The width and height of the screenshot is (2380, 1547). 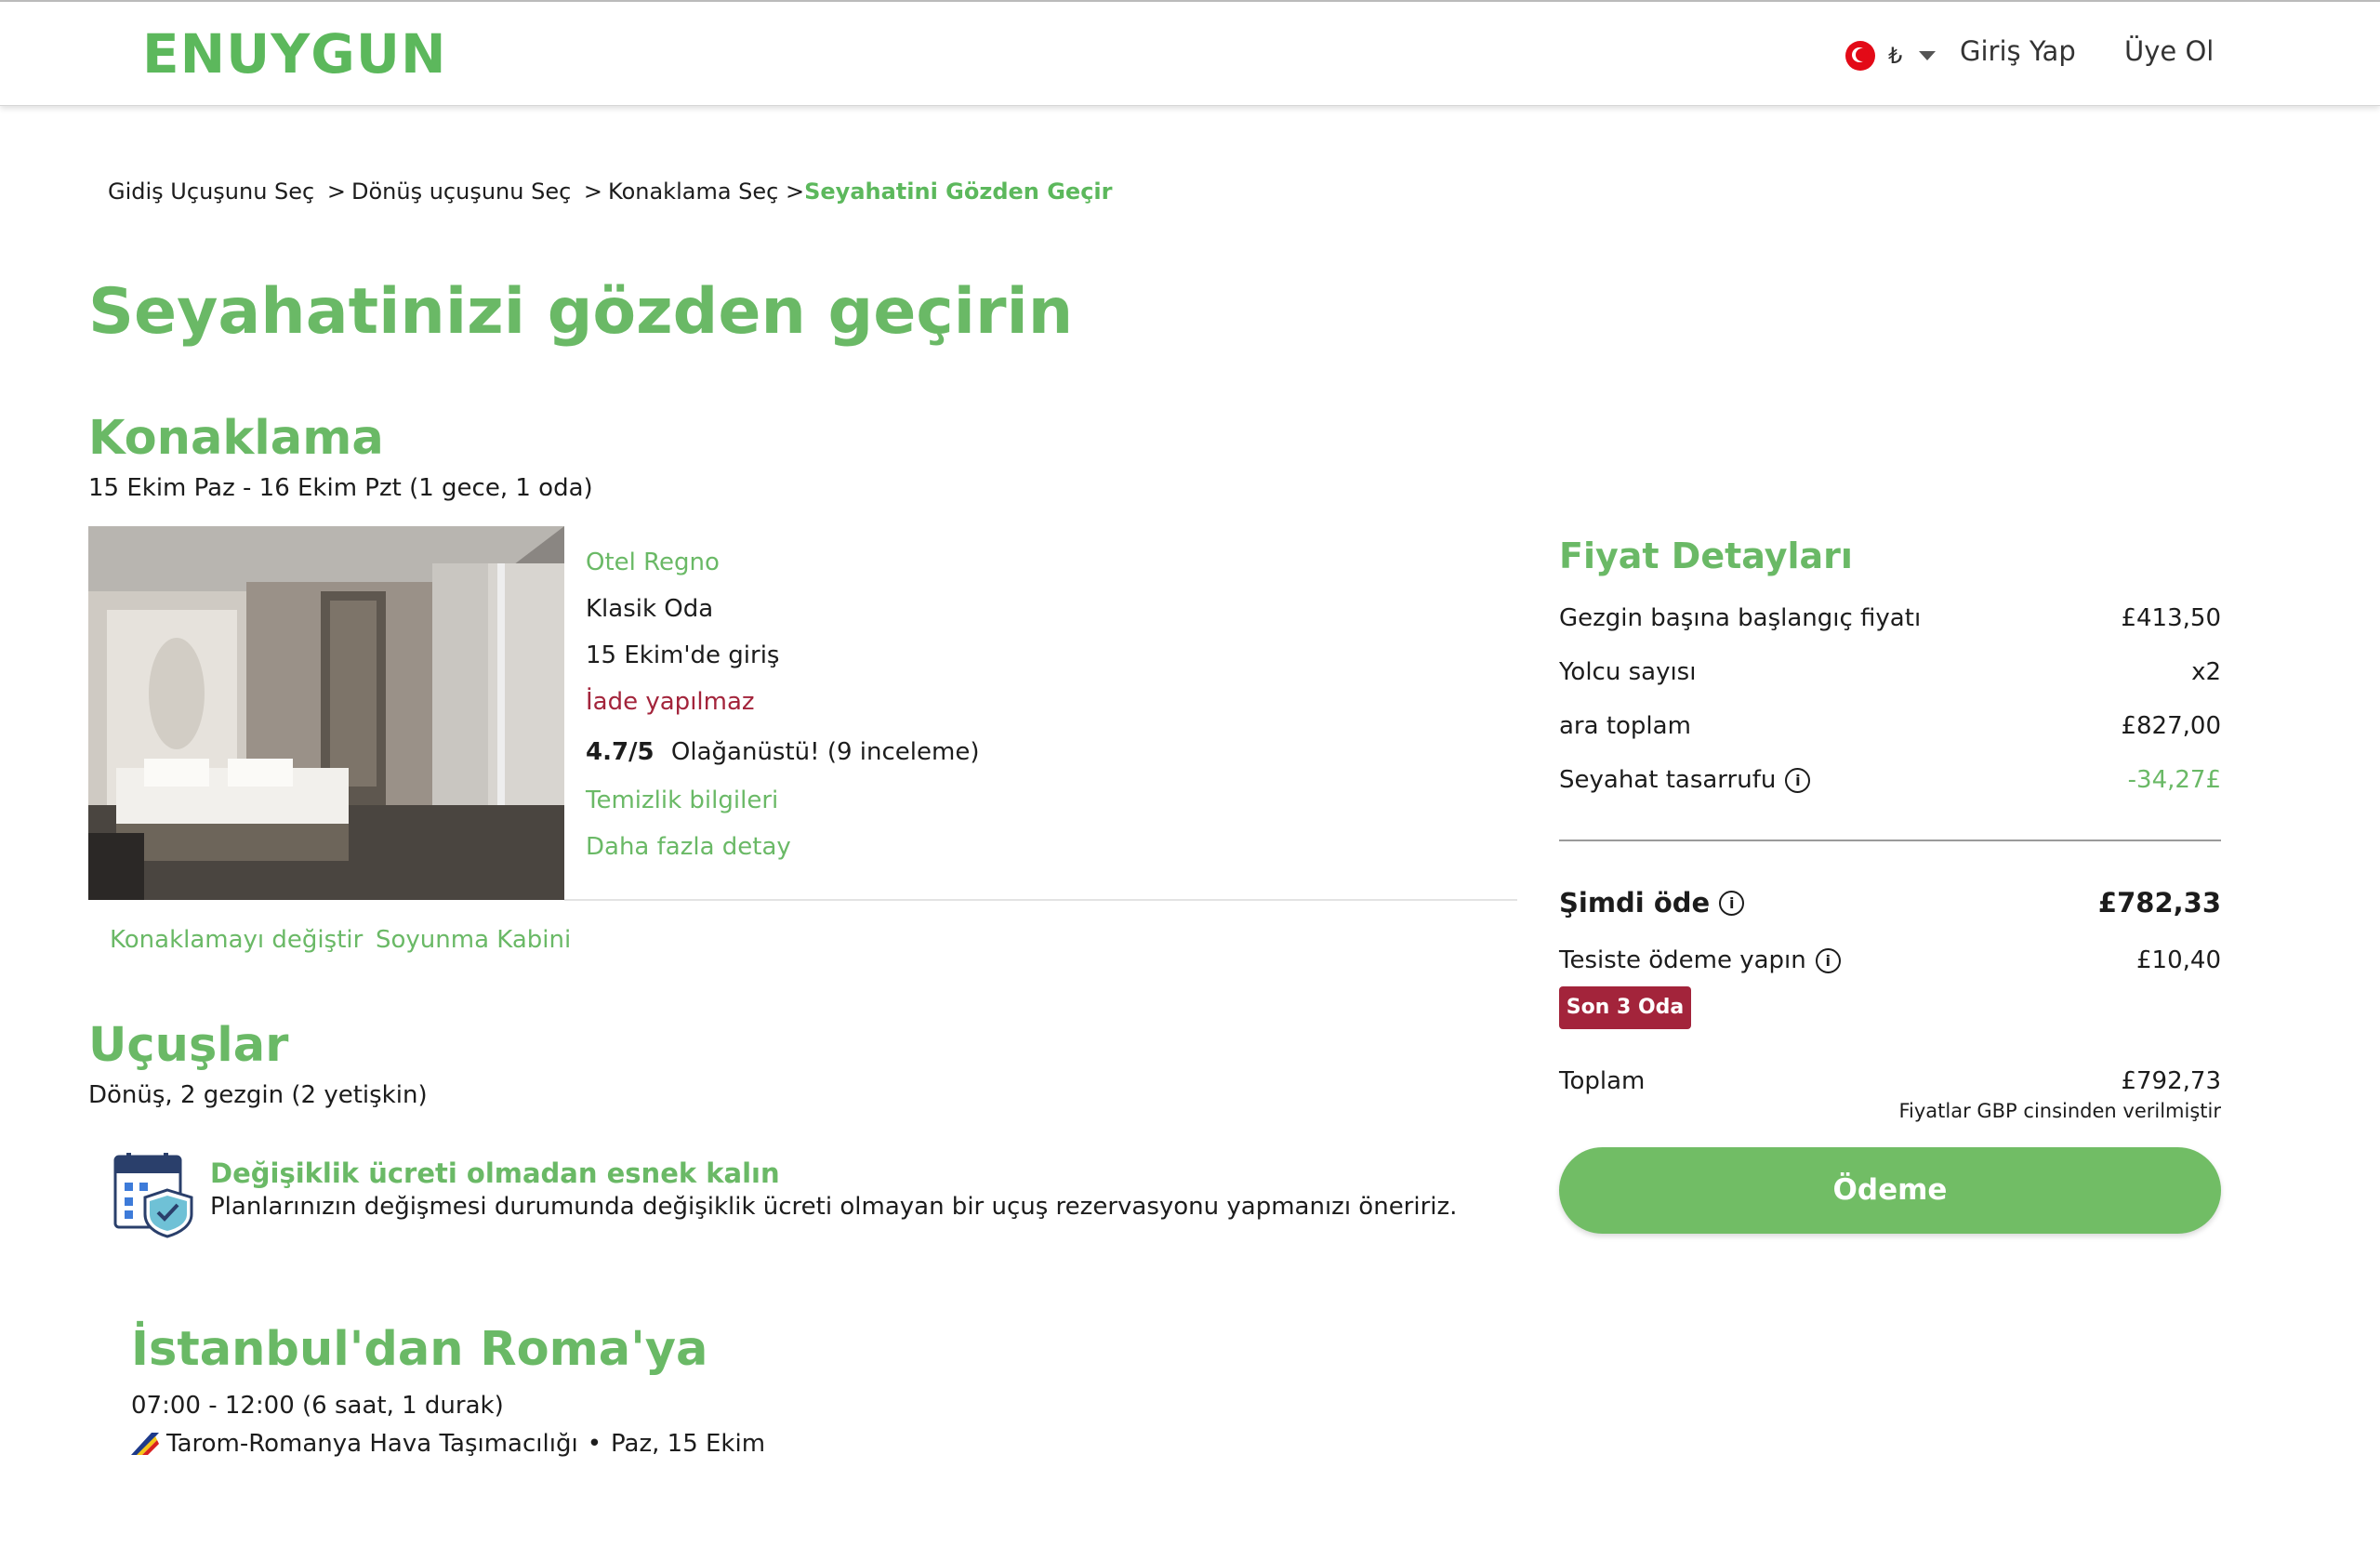 I want to click on more-details-link: Daha fazla detay, so click(x=688, y=856).